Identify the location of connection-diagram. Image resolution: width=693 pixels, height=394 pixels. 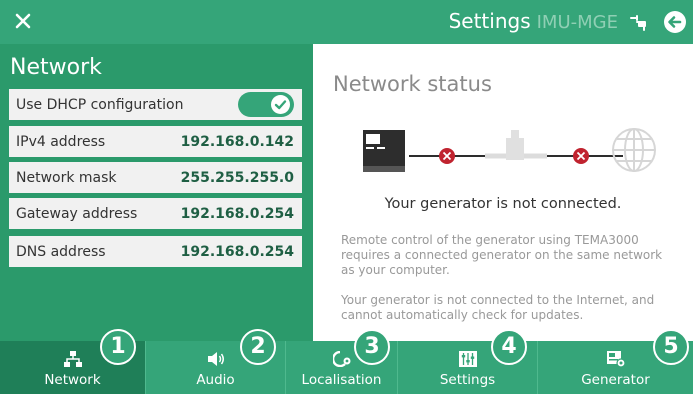
(509, 150).